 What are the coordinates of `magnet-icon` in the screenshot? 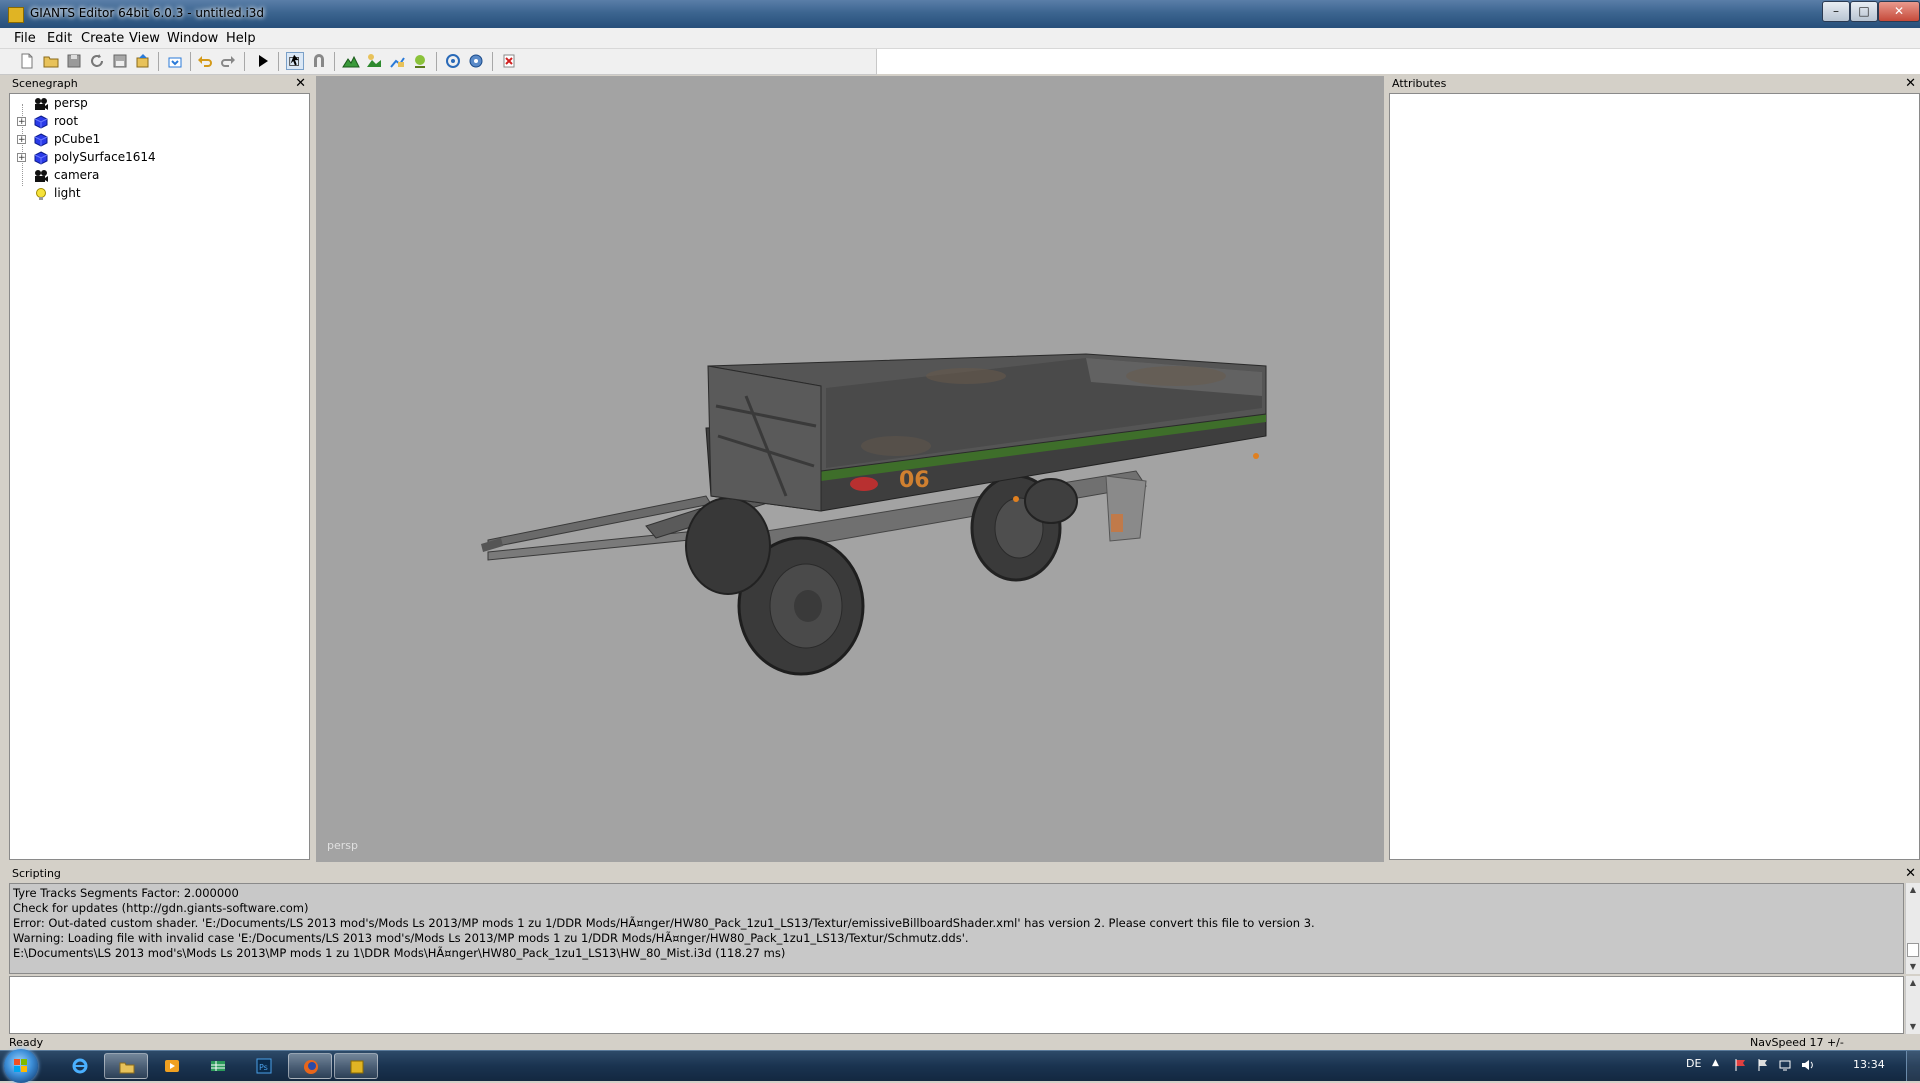 It's located at (319, 61).